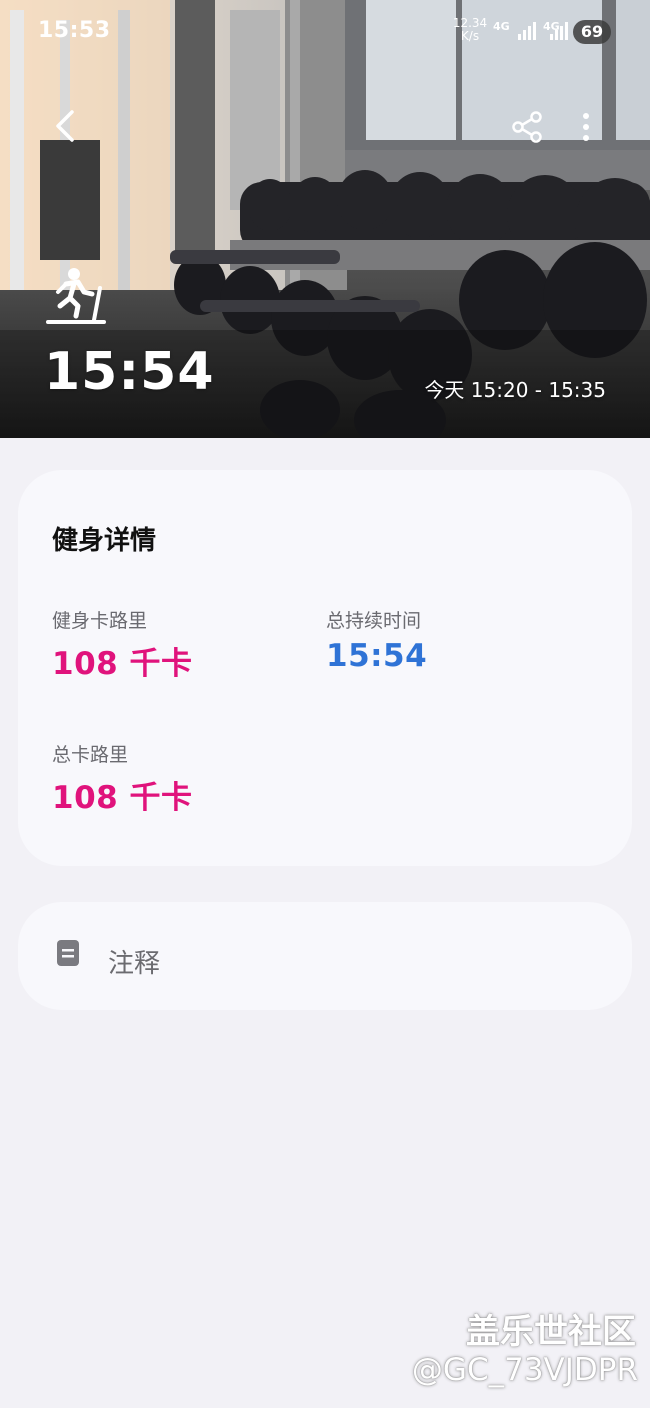 This screenshot has width=650, height=1408. I want to click on metric-value-fitness-calories: 108 千卡, so click(122, 664).